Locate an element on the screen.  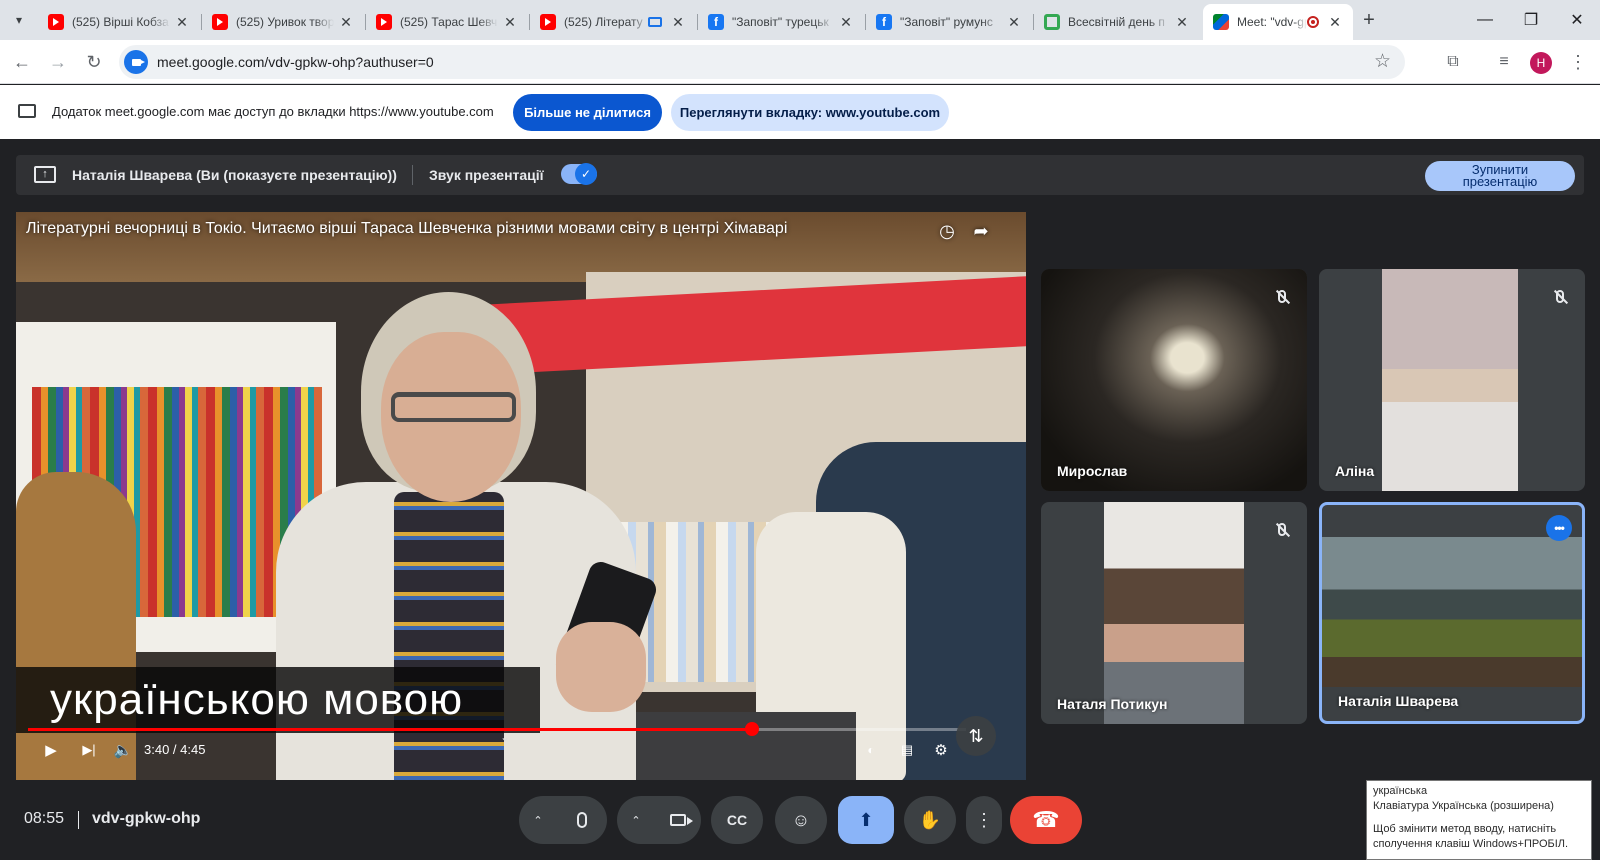
participant-name: Аліна is located at coordinates (1355, 471).